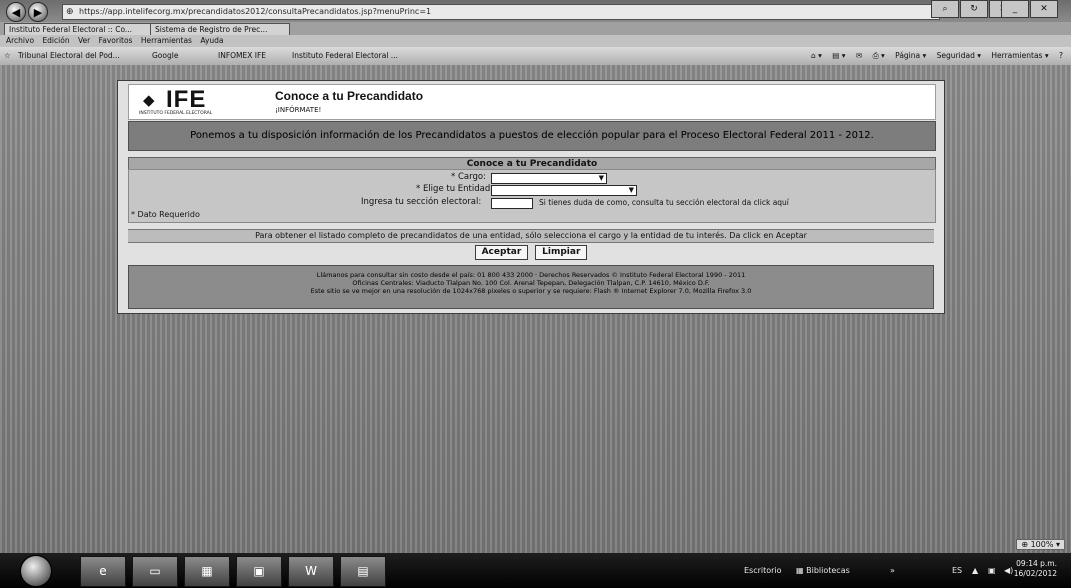 The width and height of the screenshot is (1071, 588). Describe the element at coordinates (349, 96) in the screenshot. I see `page-title: Conoce a tu Precandidato` at that location.